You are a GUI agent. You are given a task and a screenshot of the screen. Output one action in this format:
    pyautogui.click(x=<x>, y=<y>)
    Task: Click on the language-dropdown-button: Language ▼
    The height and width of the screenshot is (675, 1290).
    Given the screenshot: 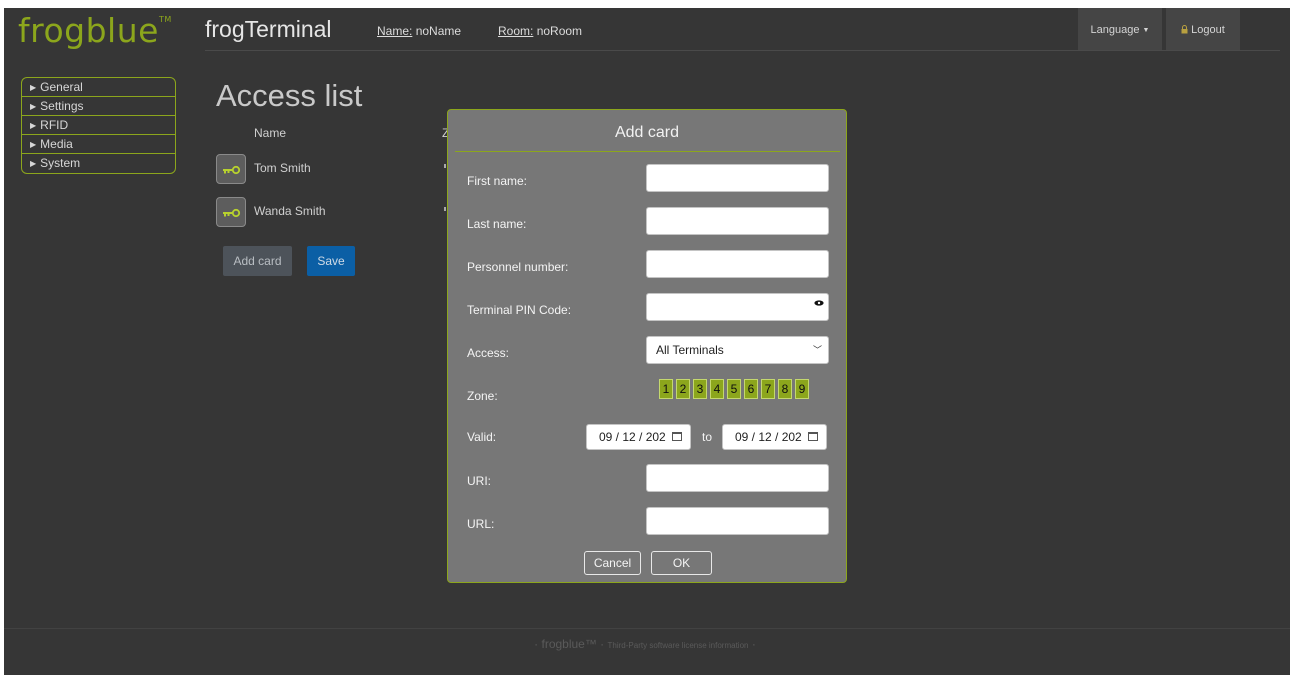 What is the action you would take?
    pyautogui.click(x=1120, y=29)
    